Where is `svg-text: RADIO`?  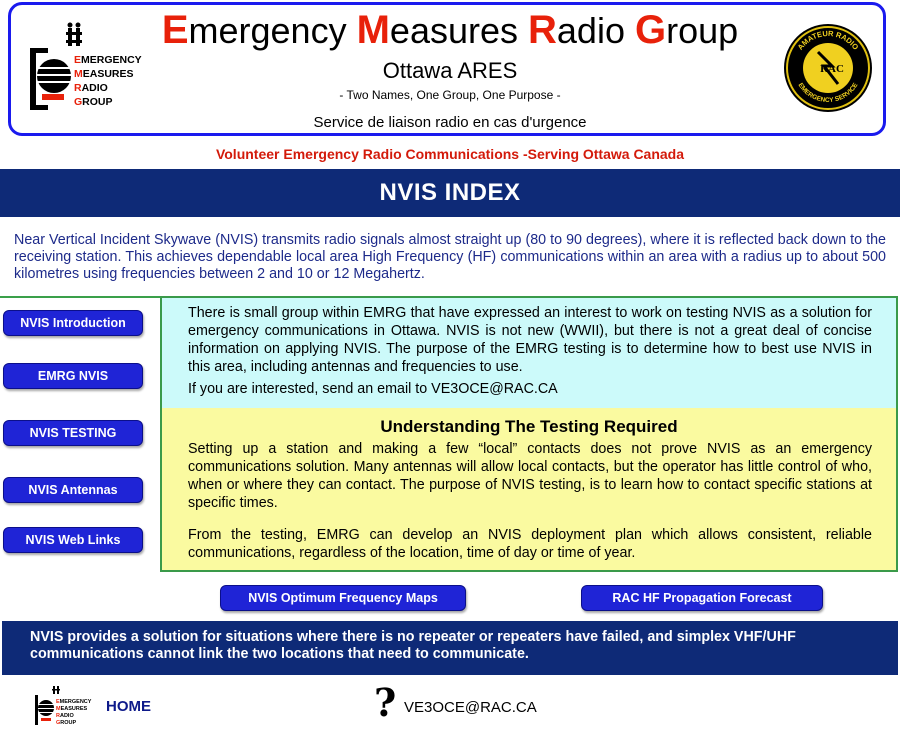 svg-text: RADIO is located at coordinates (65, 716).